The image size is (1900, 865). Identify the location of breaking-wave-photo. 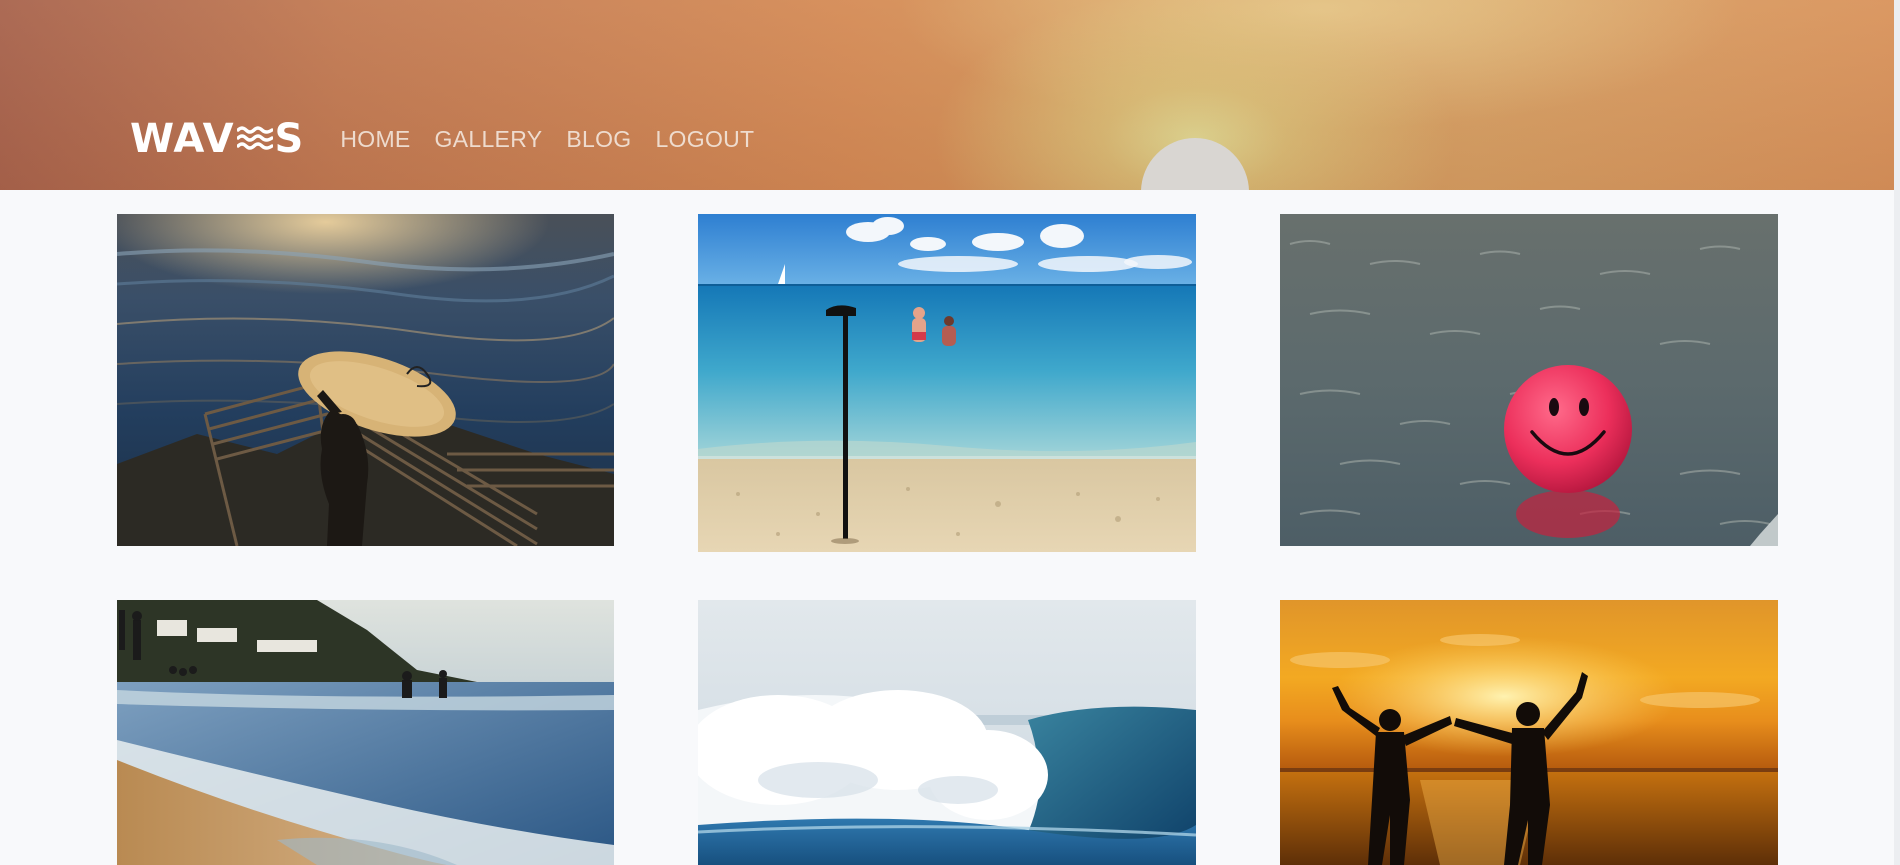
(947, 732).